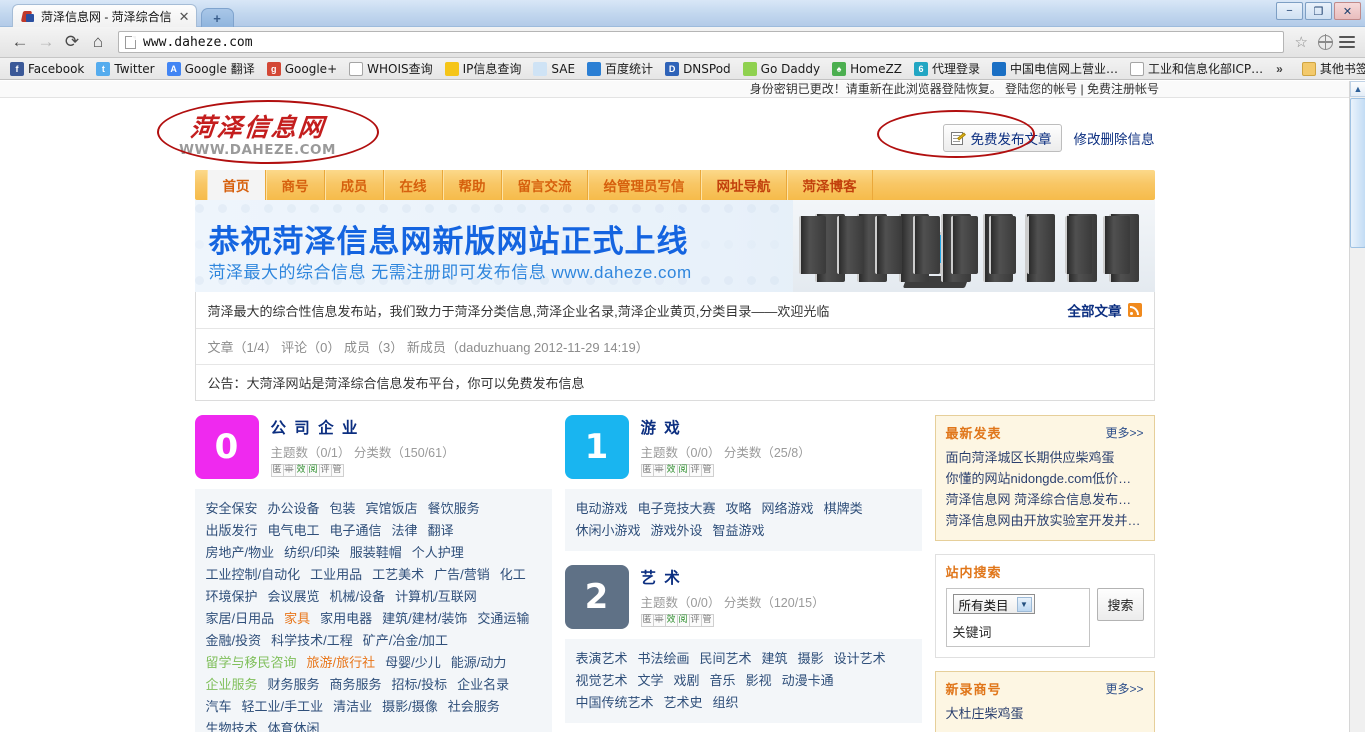  What do you see at coordinates (867, 68) in the screenshot?
I see `bookmark-item: ♠ HomeZZ` at bounding box center [867, 68].